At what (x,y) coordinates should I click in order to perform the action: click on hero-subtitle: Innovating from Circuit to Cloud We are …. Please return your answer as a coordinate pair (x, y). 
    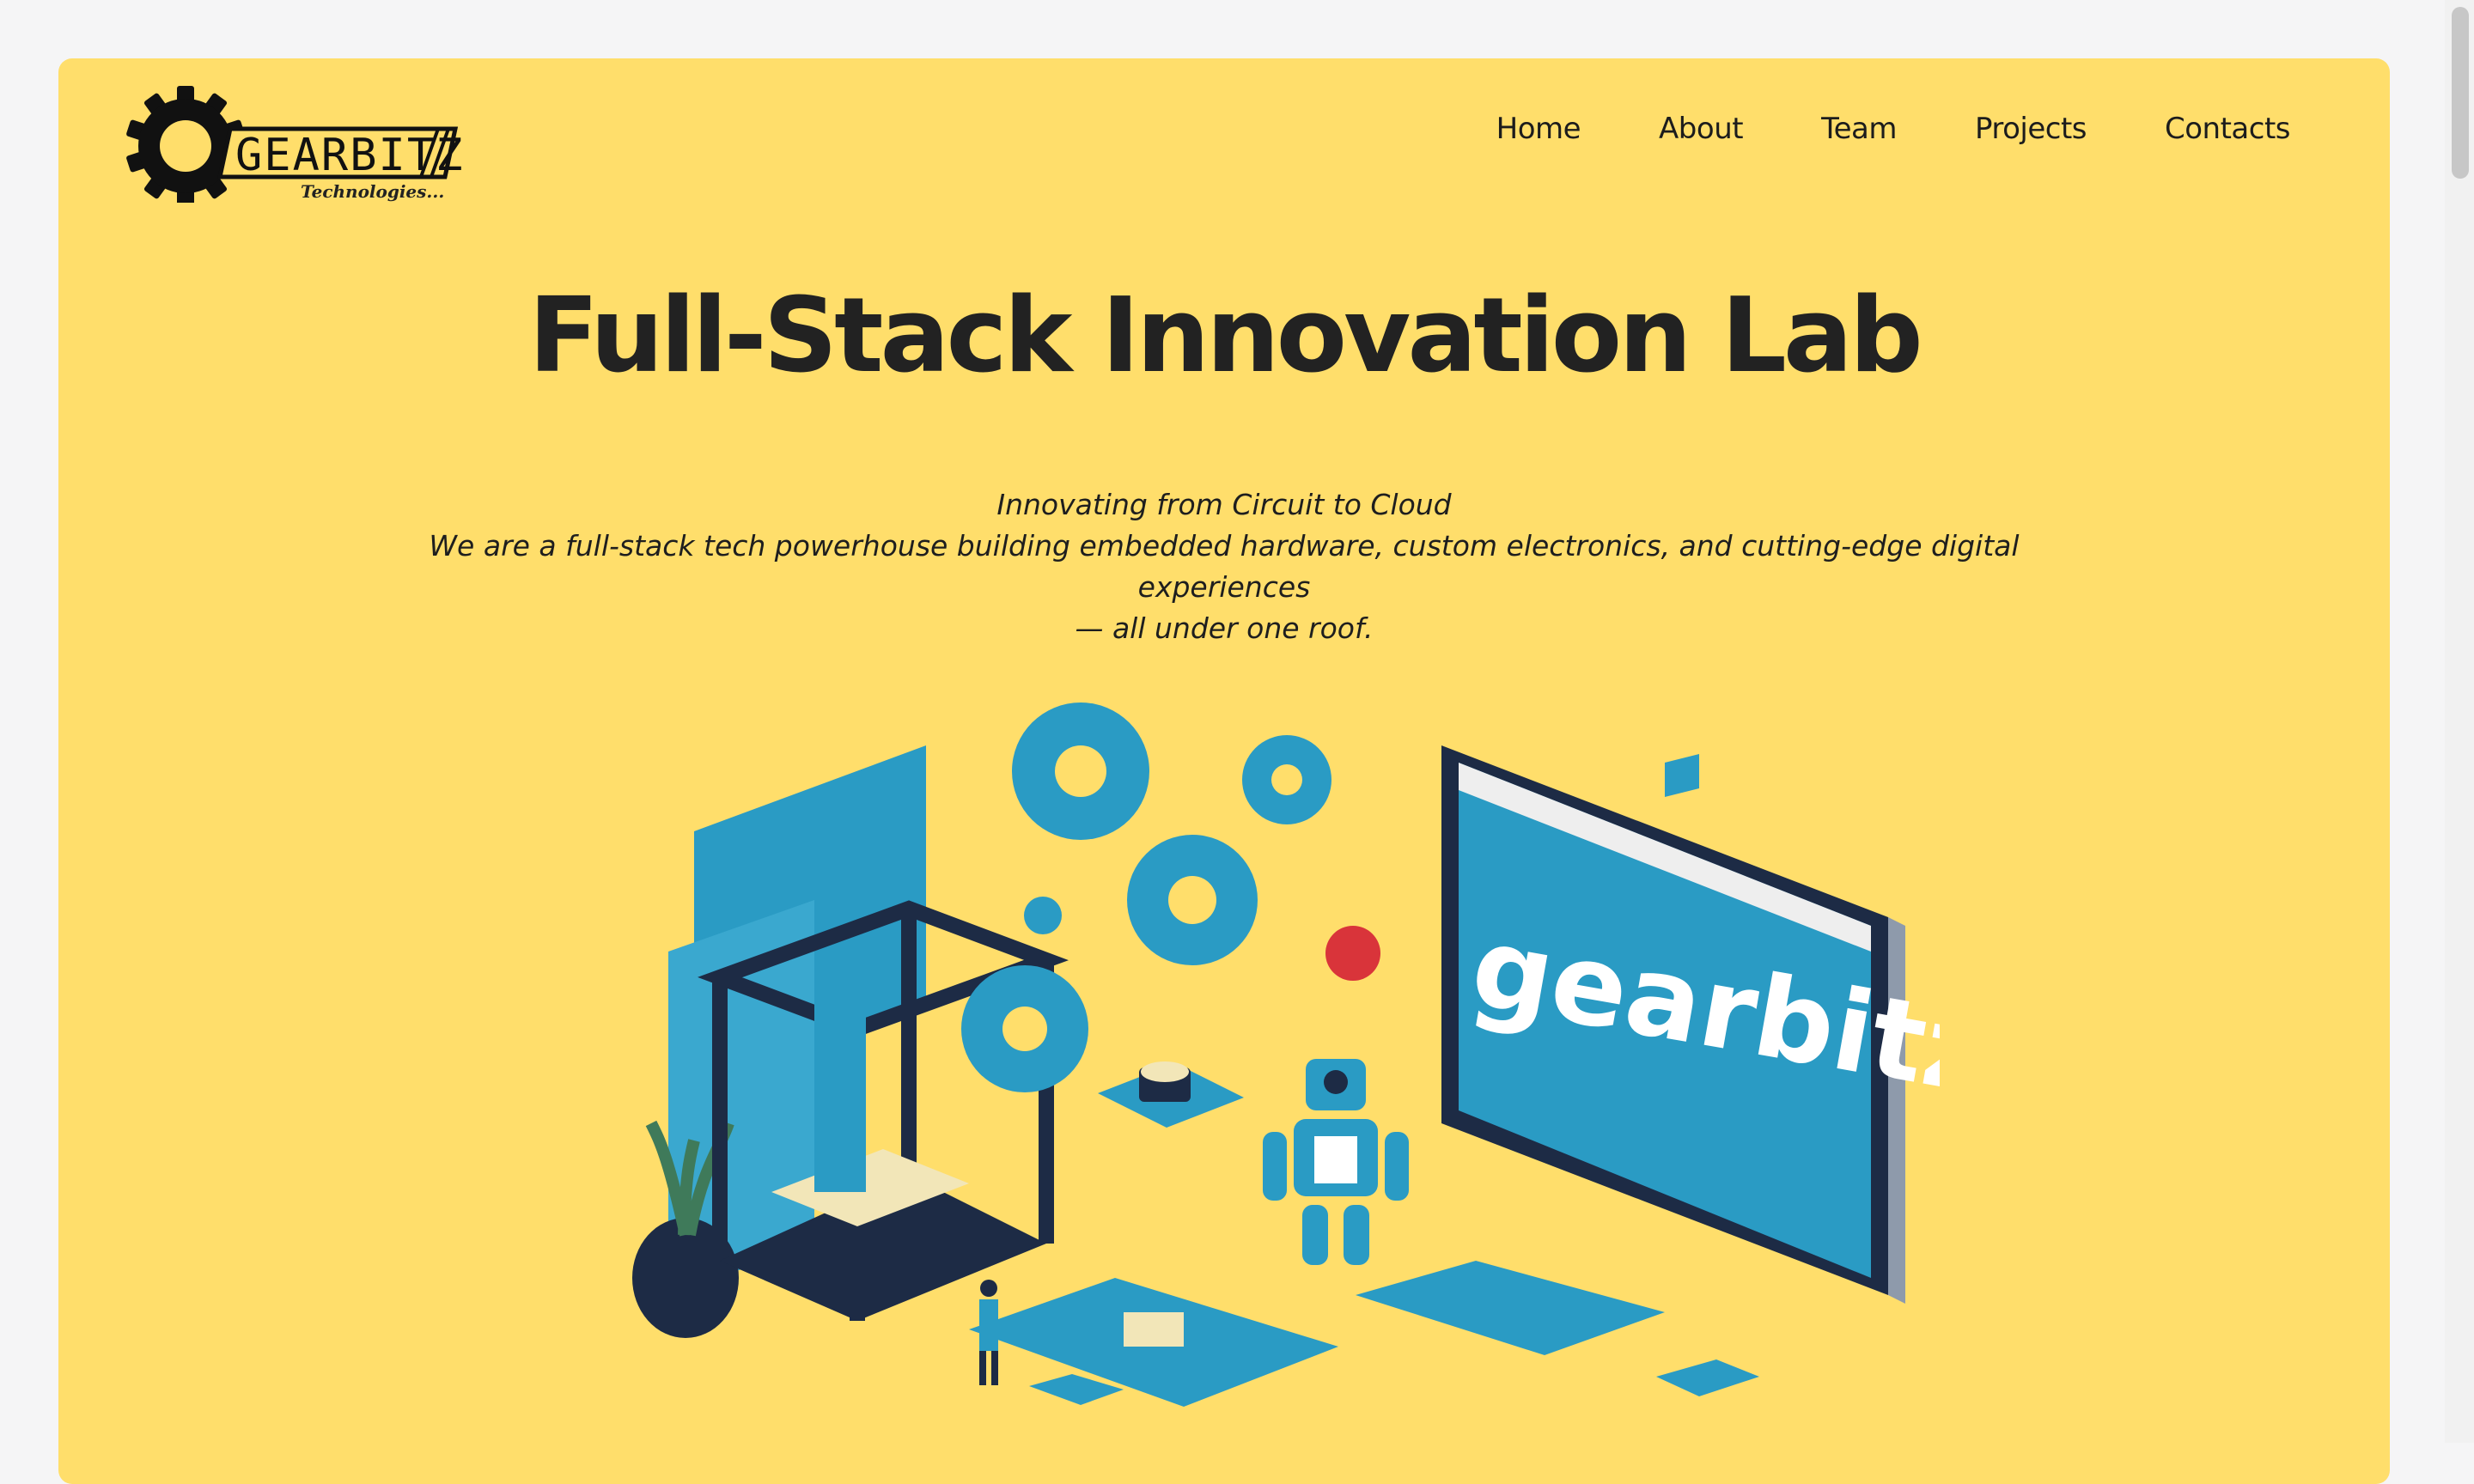
    Looking at the image, I should click on (1224, 566).